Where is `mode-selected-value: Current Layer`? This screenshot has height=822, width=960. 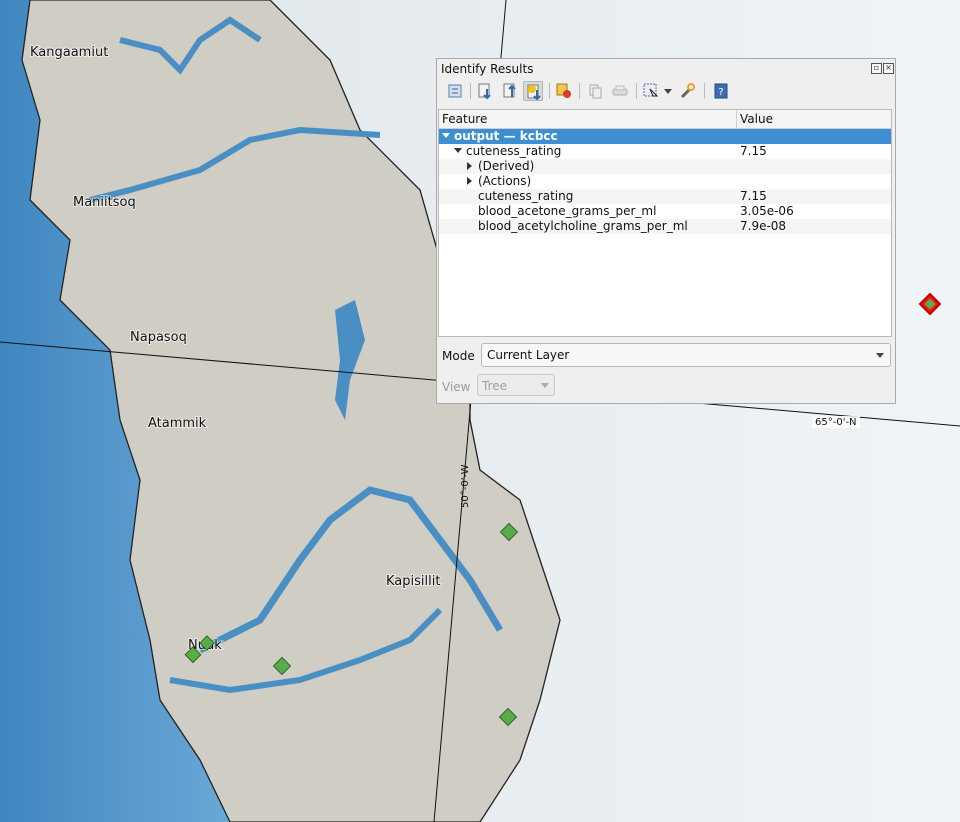 mode-selected-value: Current Layer is located at coordinates (528, 355).